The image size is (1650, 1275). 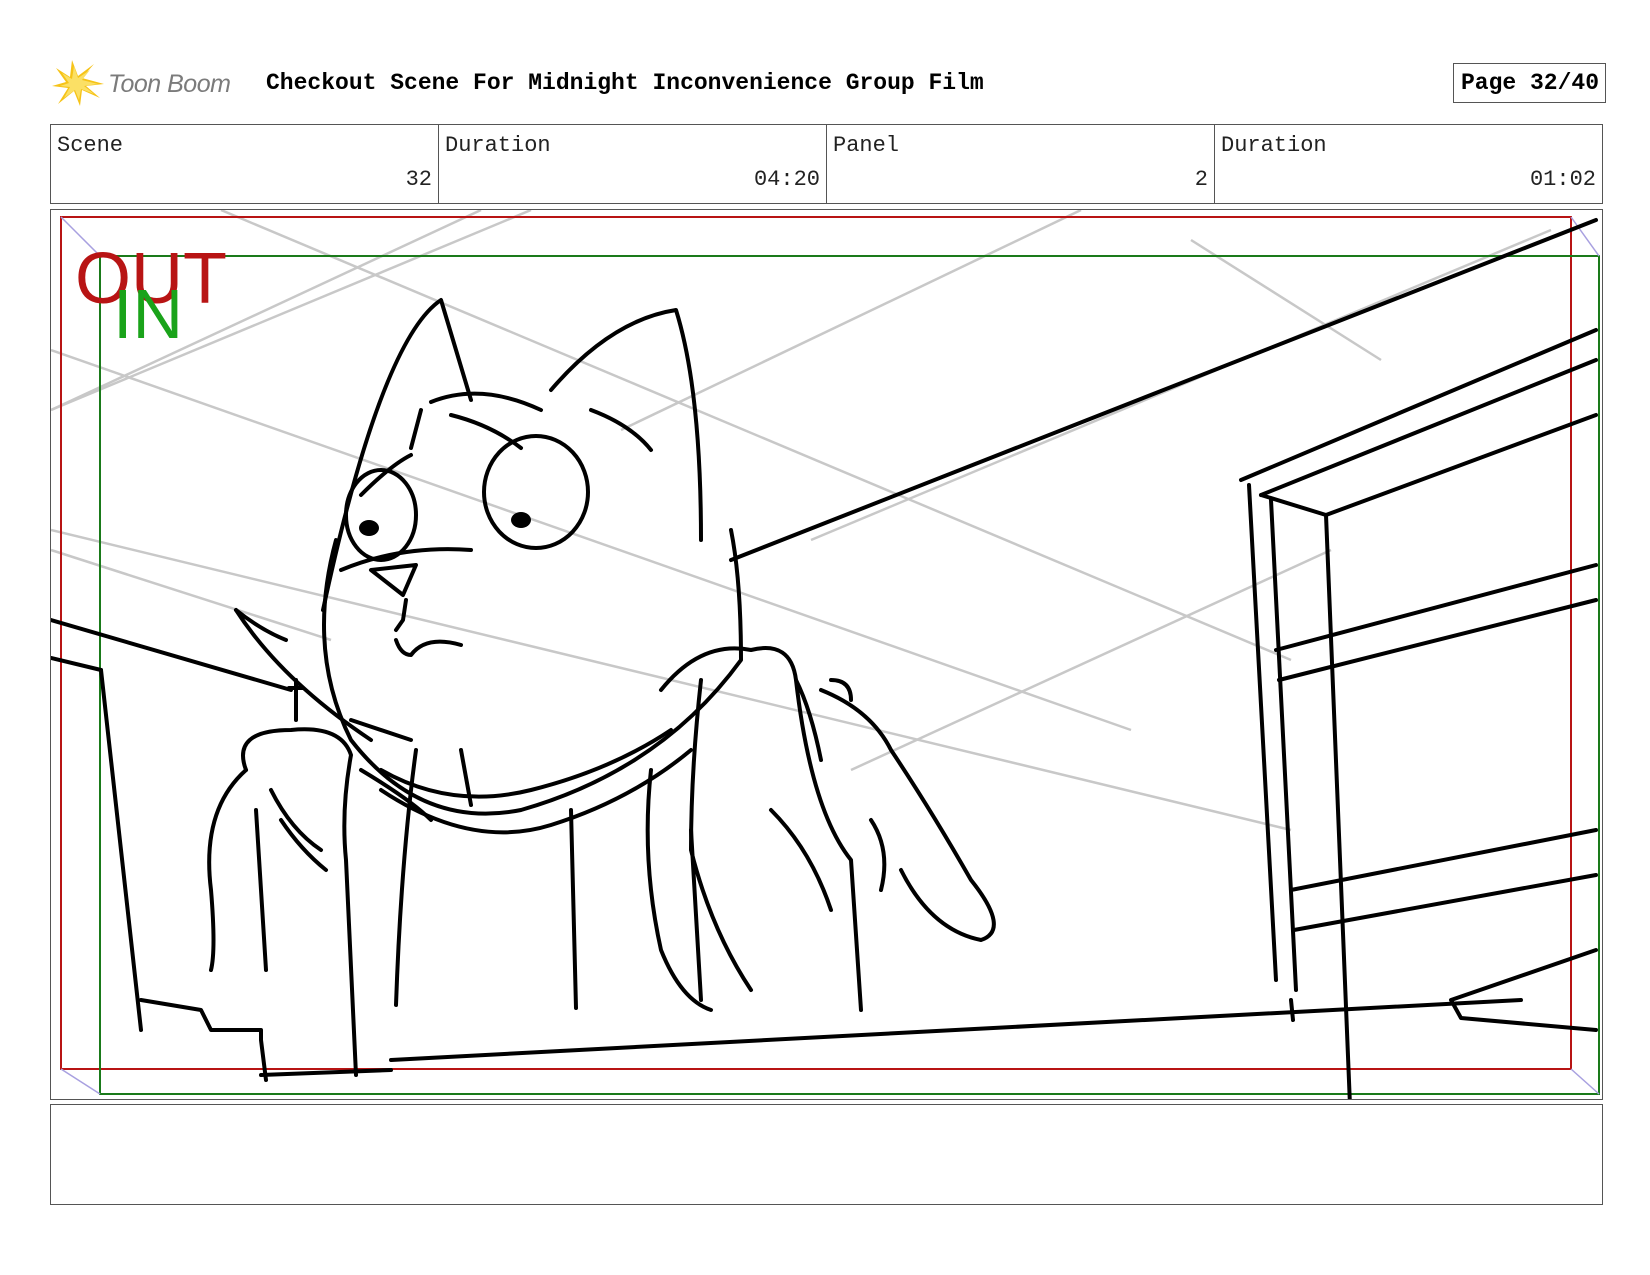 I want to click on scene-cell: Scene 32, so click(x=244, y=164).